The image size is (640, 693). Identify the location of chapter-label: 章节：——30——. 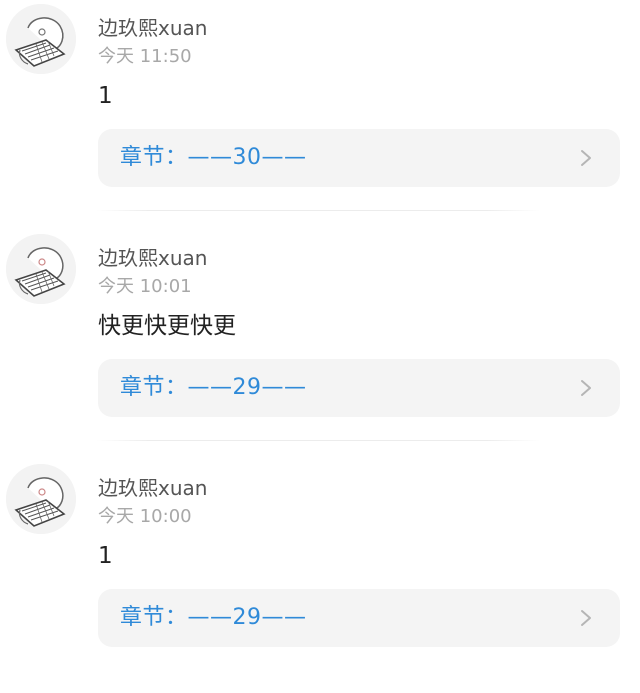
(213, 157).